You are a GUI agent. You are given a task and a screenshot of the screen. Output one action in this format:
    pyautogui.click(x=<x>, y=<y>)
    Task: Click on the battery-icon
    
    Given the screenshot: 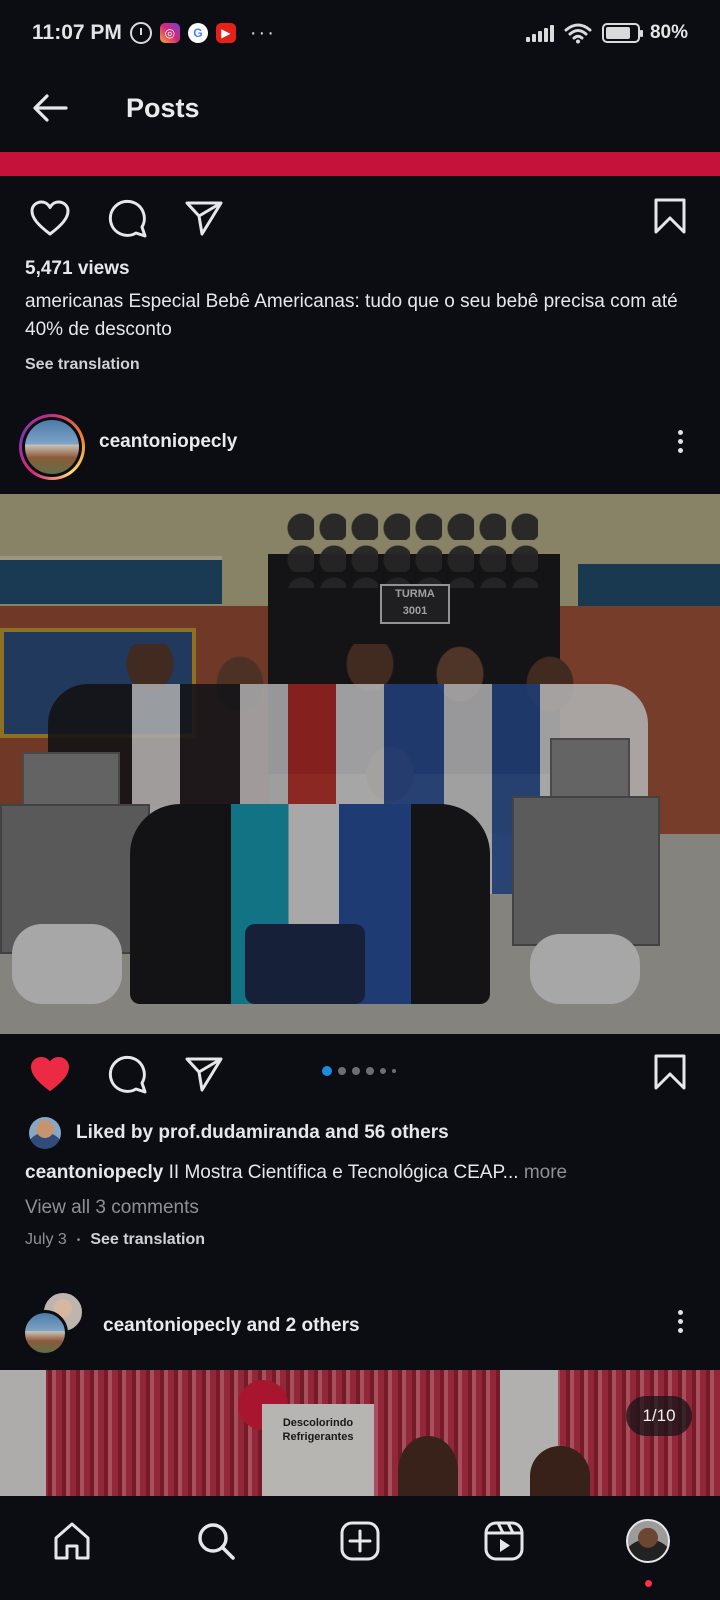 What is the action you would take?
    pyautogui.click(x=622, y=33)
    